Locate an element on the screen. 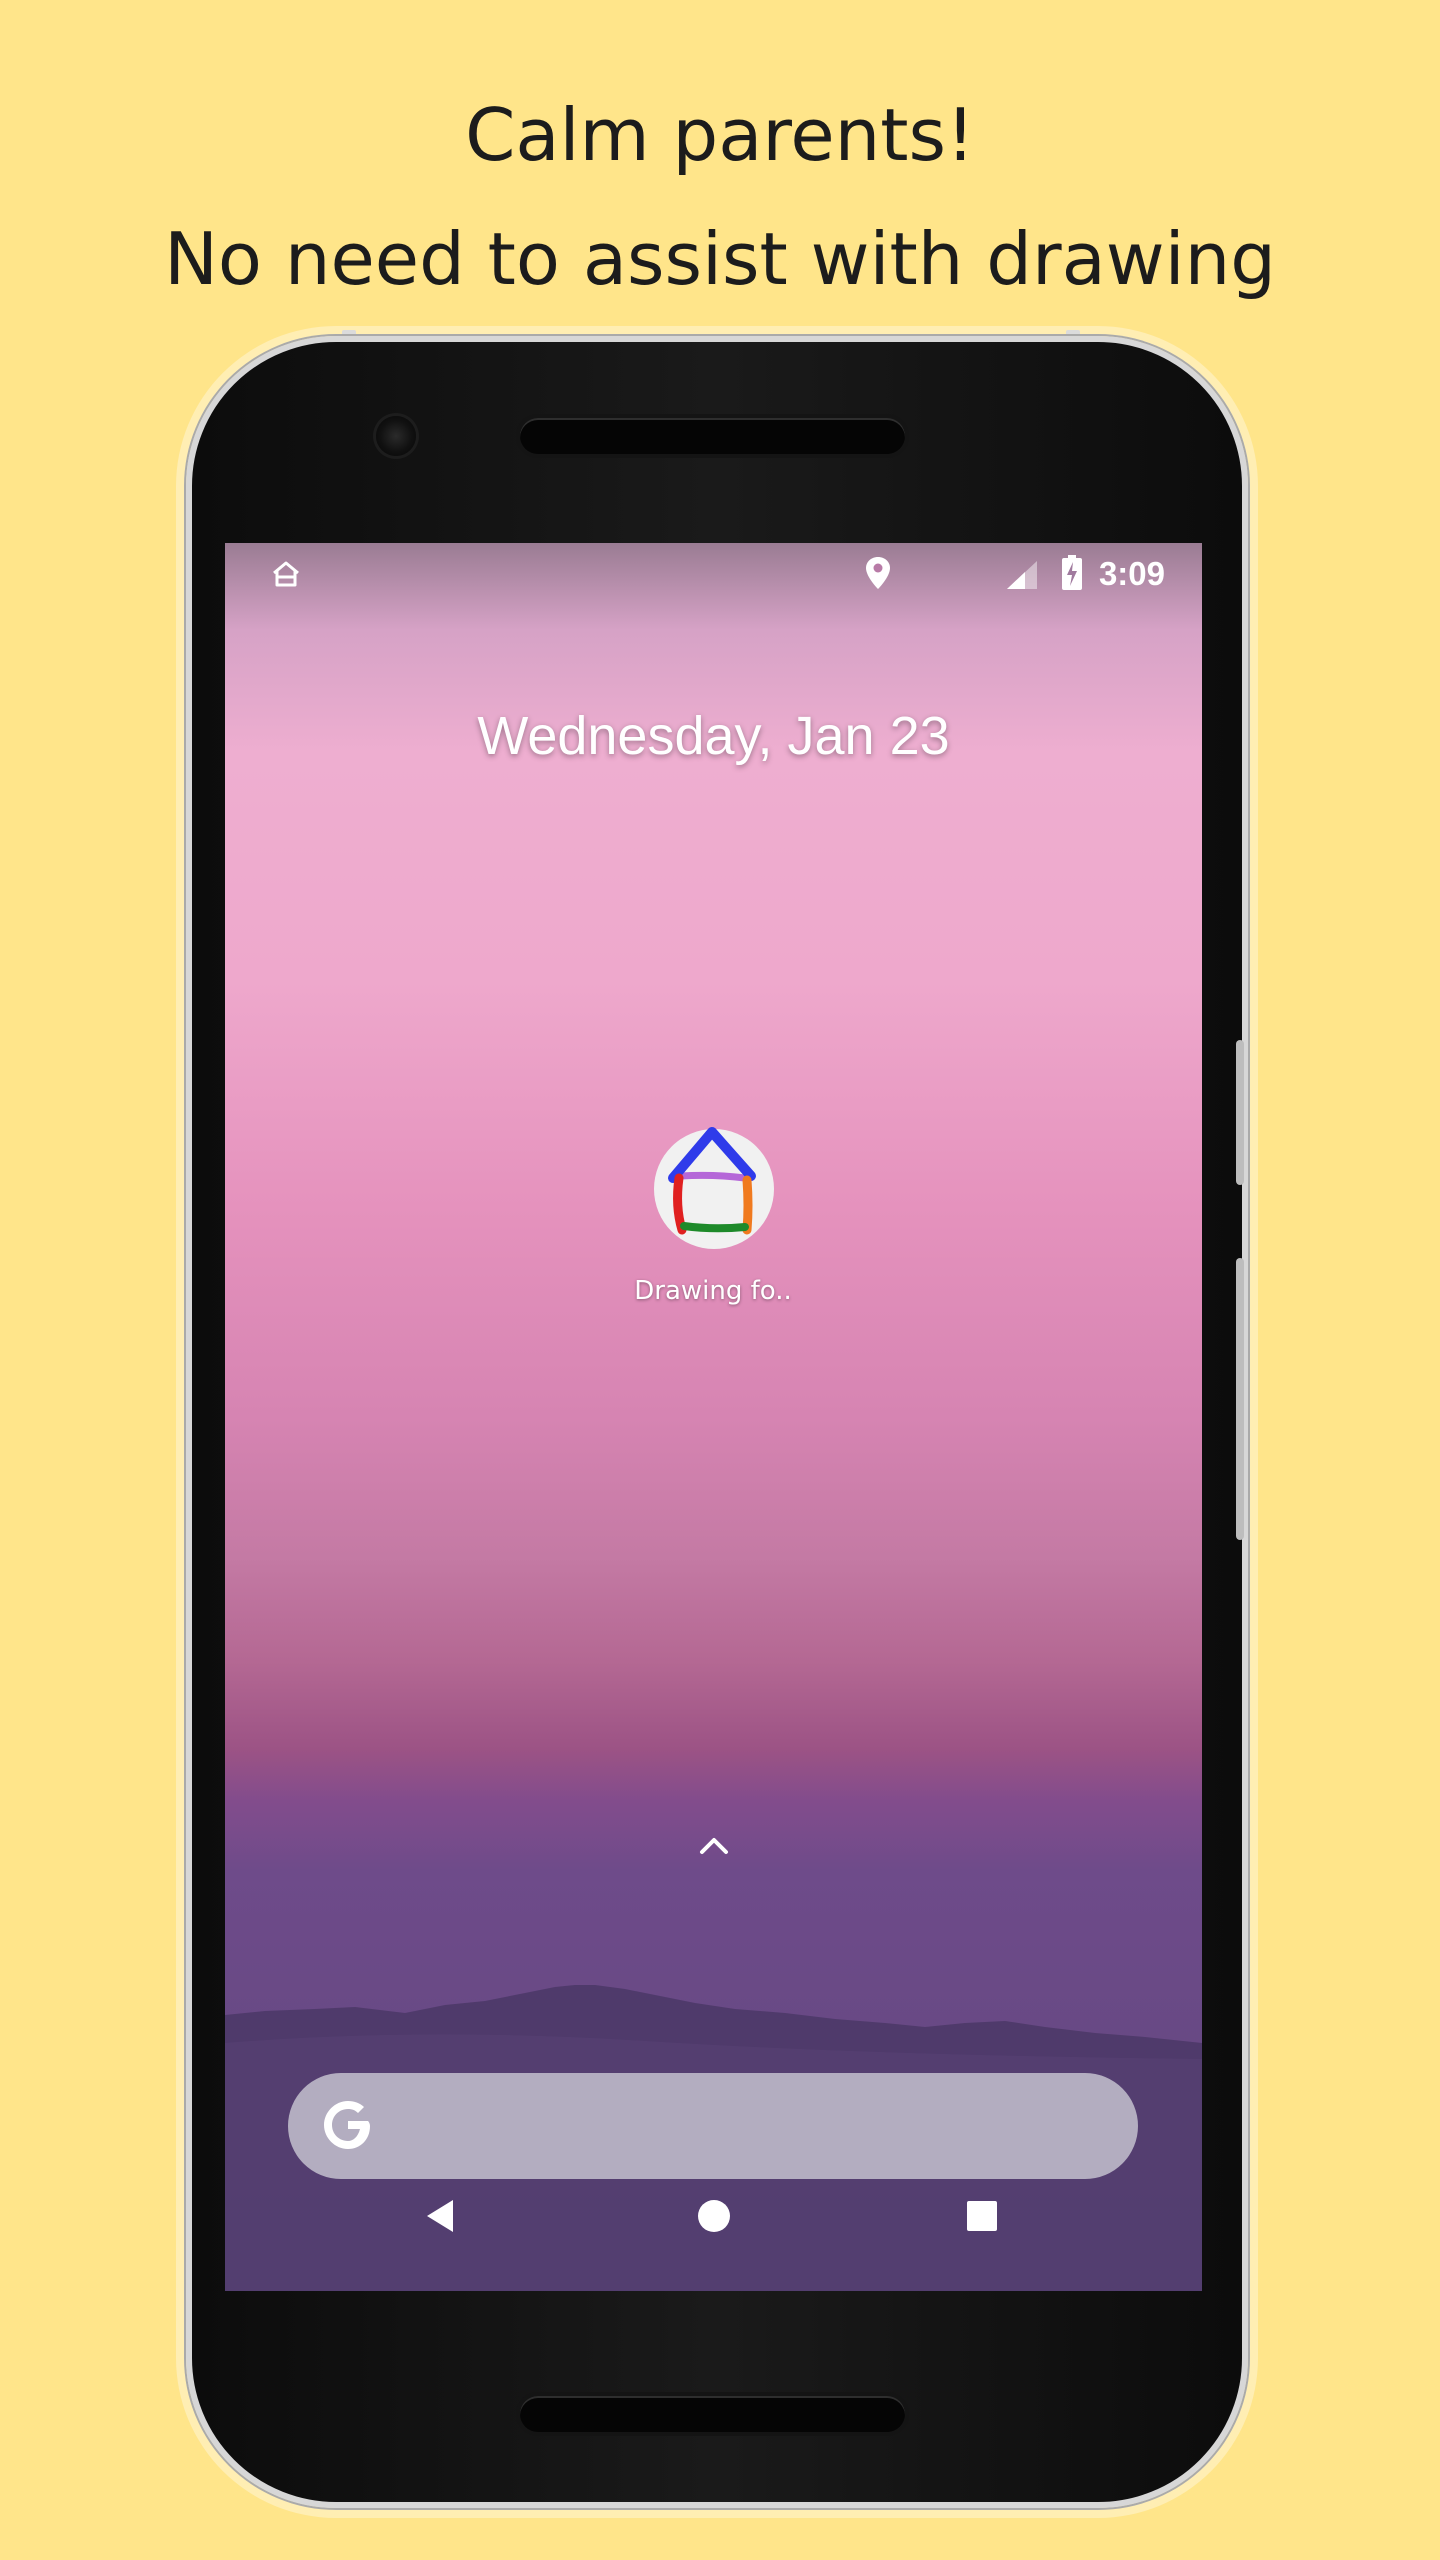 This screenshot has width=1440, height=2560. signal-icon is located at coordinates (1022, 577).